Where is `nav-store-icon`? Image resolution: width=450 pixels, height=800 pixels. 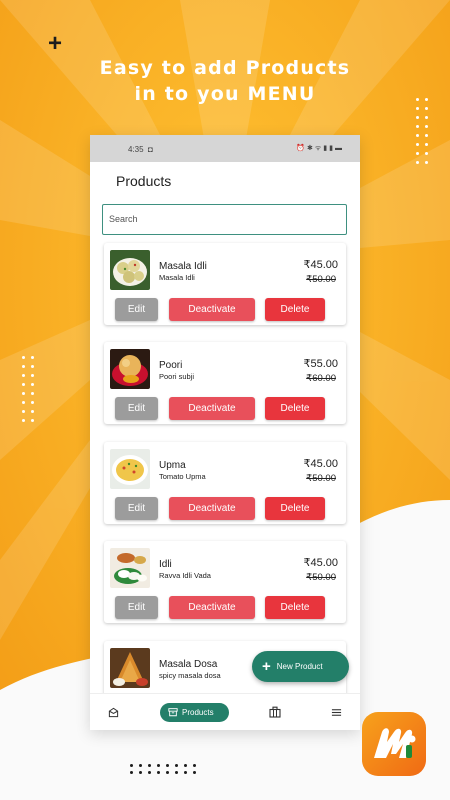 nav-store-icon is located at coordinates (275, 714).